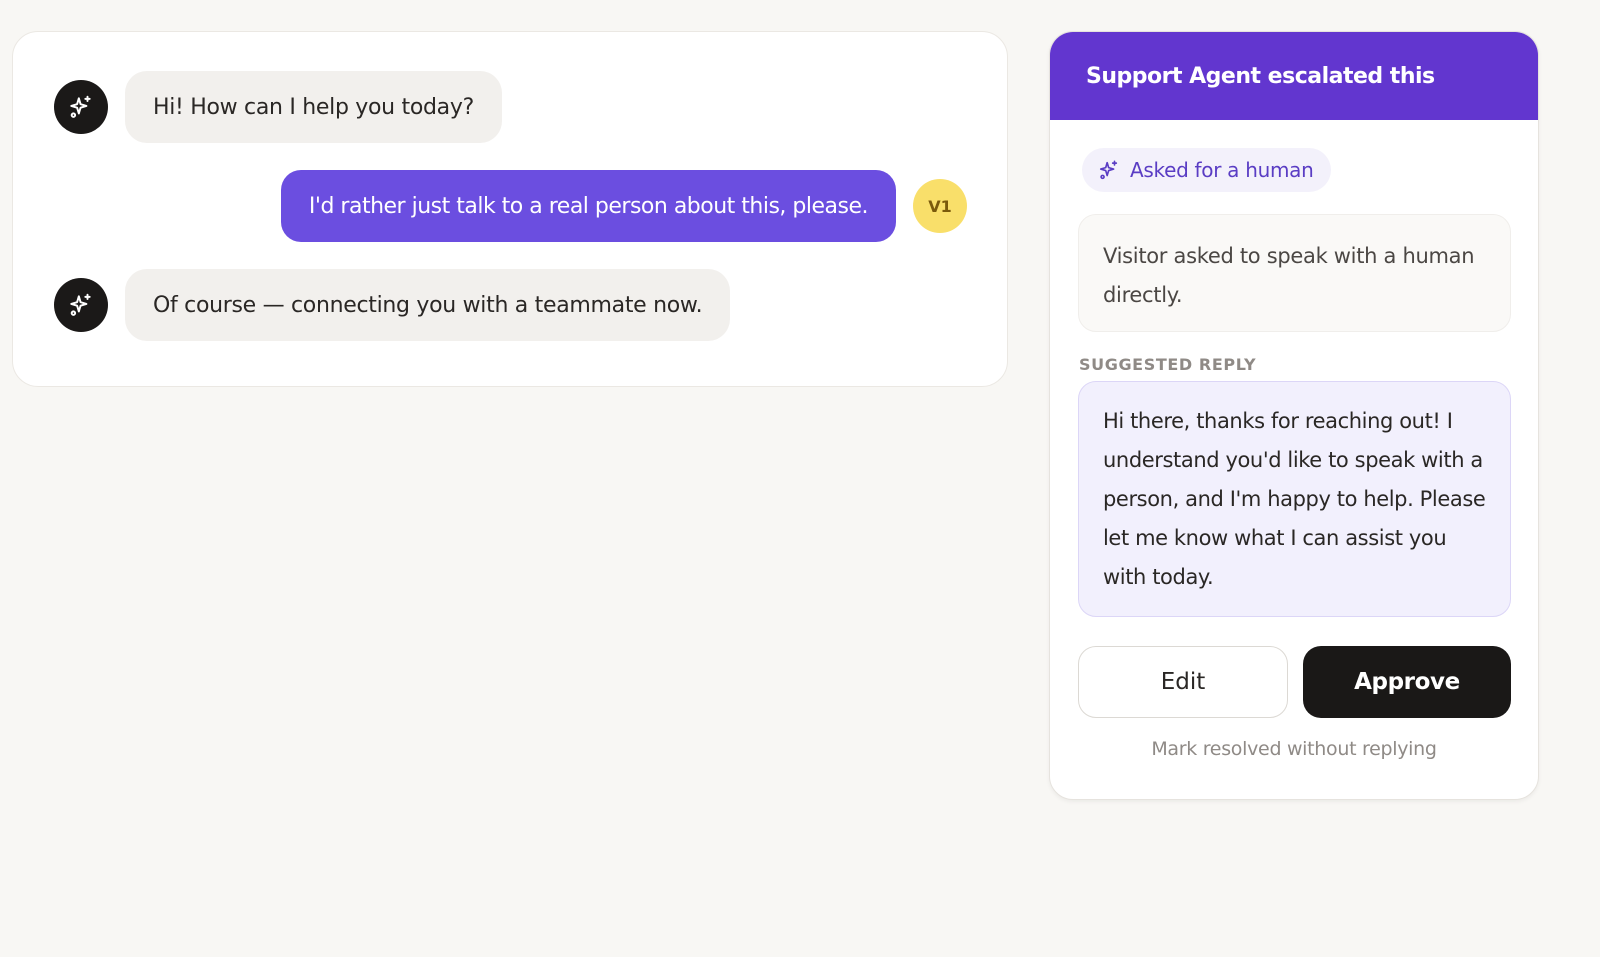  I want to click on panel-title: Support Agent escalated this, so click(1294, 76).